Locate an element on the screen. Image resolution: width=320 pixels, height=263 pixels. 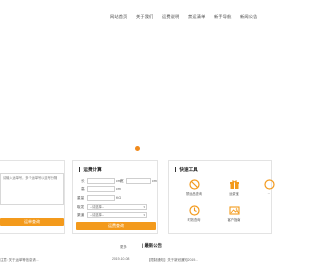
nav-item-about: 关于我们 is located at coordinates (145, 17).